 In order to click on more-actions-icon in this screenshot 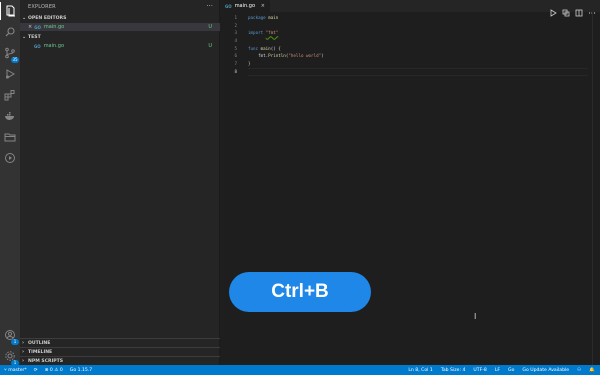, I will do `click(592, 8)`.